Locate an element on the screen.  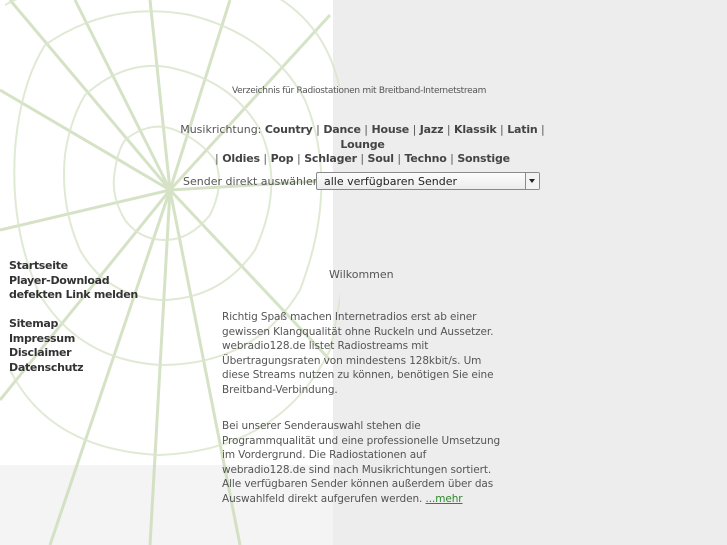
nav-link-datenschutz: Datenschutz is located at coordinates (73, 368).